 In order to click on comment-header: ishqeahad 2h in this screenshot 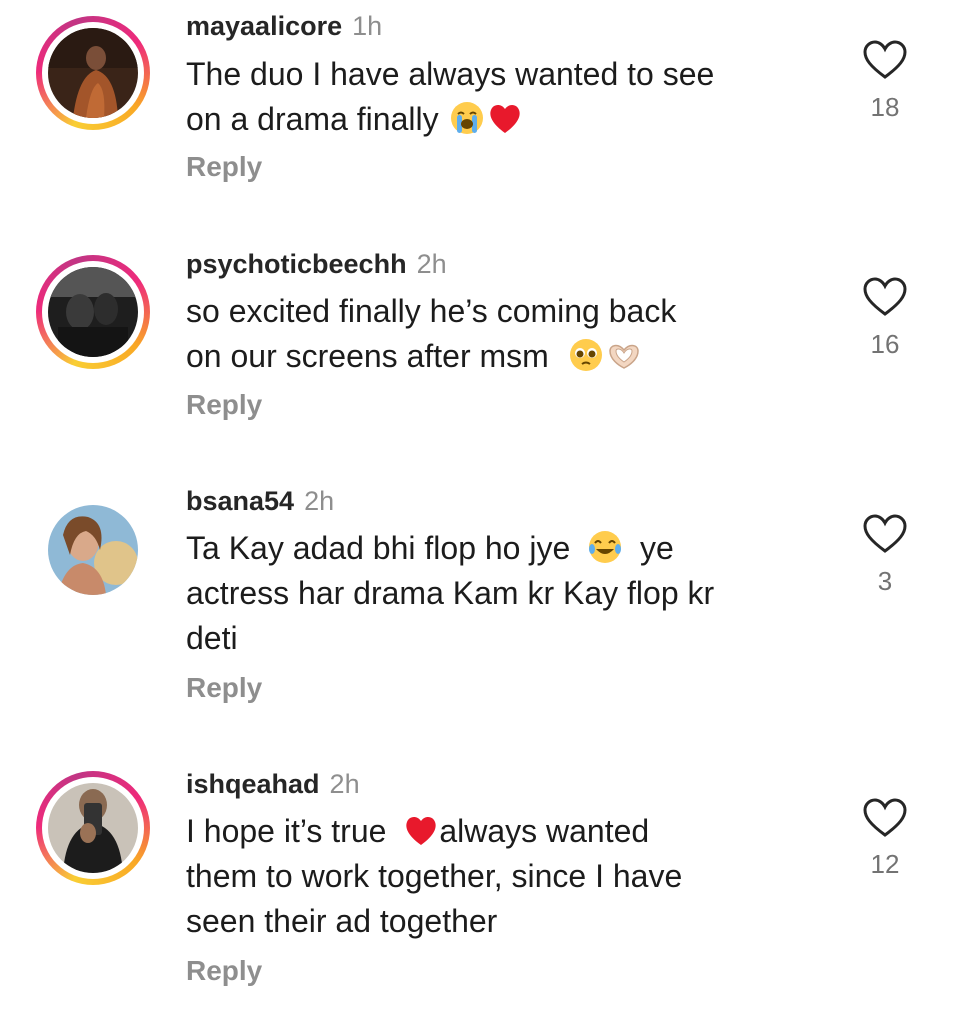, I will do `click(273, 784)`.